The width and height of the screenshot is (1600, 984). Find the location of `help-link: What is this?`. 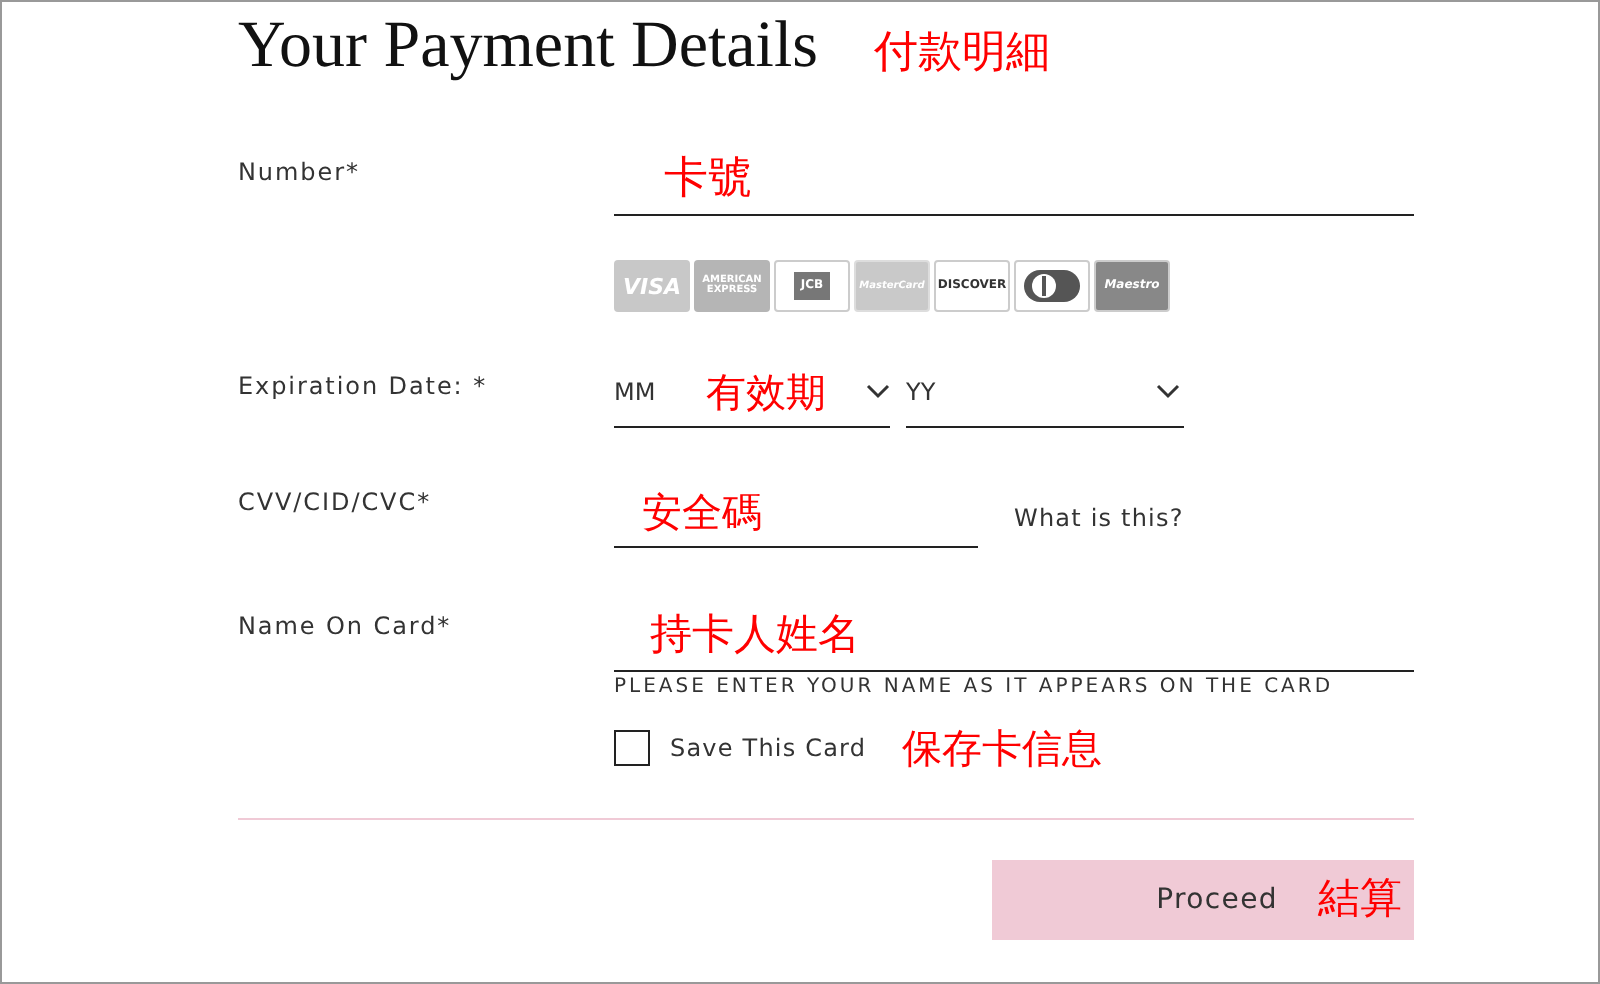

help-link: What is this? is located at coordinates (1099, 518).